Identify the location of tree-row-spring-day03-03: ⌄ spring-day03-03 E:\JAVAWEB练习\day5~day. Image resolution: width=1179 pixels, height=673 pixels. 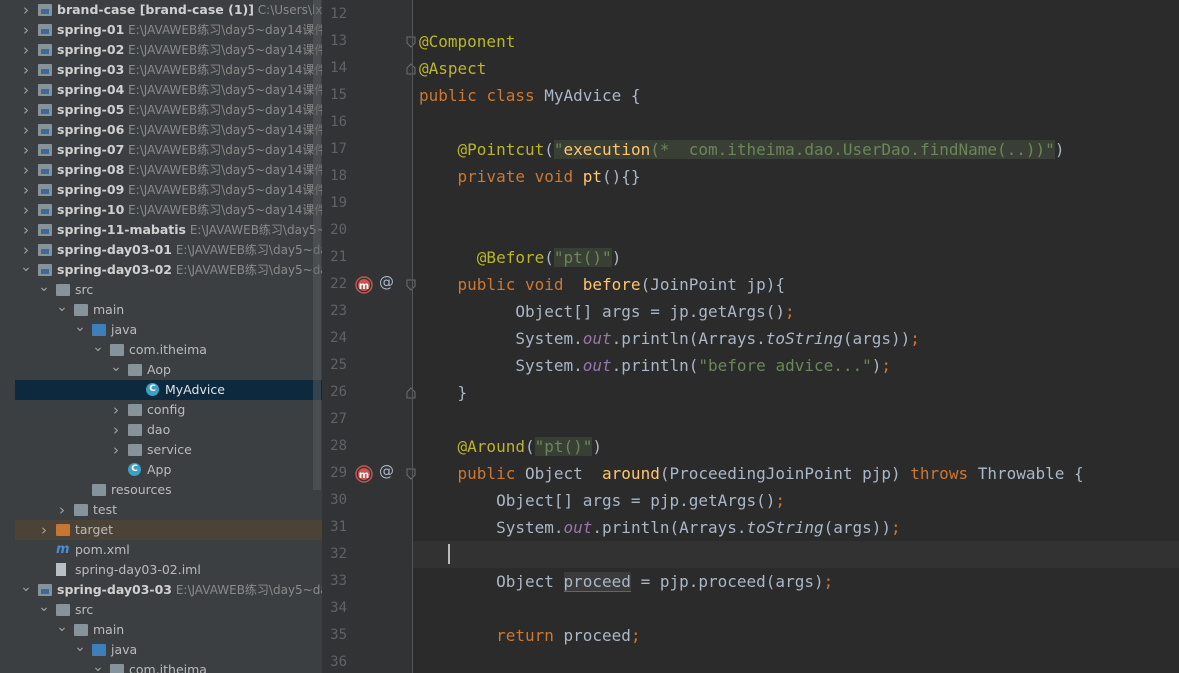
(168, 590).